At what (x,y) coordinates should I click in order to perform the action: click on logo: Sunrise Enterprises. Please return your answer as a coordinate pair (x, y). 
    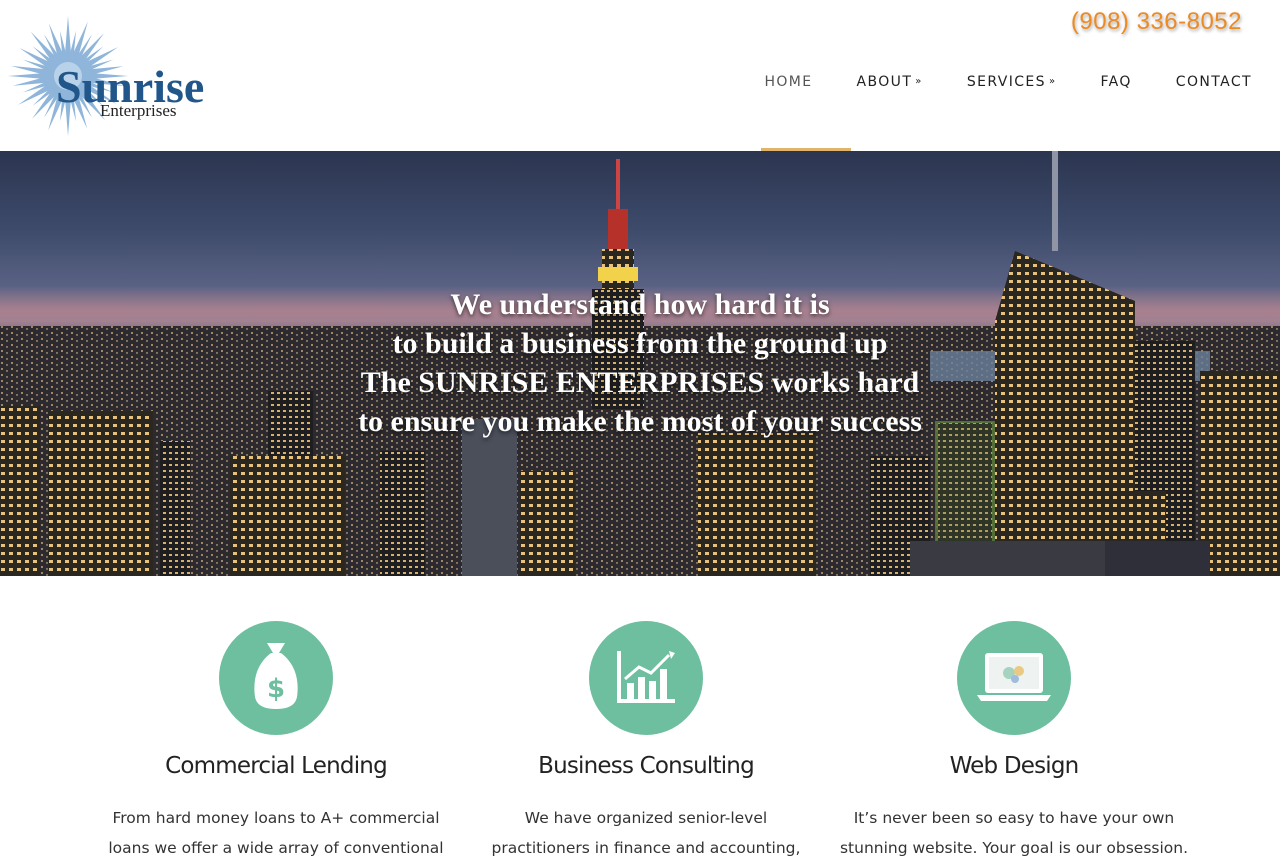
    Looking at the image, I should click on (124, 77).